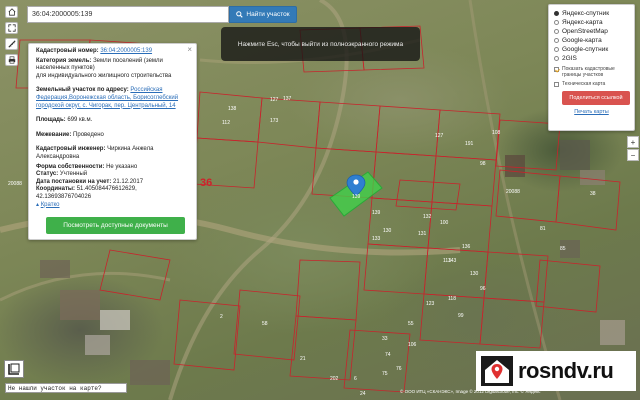  I want to click on layer-option: Яндекс-спутник, so click(591, 13).